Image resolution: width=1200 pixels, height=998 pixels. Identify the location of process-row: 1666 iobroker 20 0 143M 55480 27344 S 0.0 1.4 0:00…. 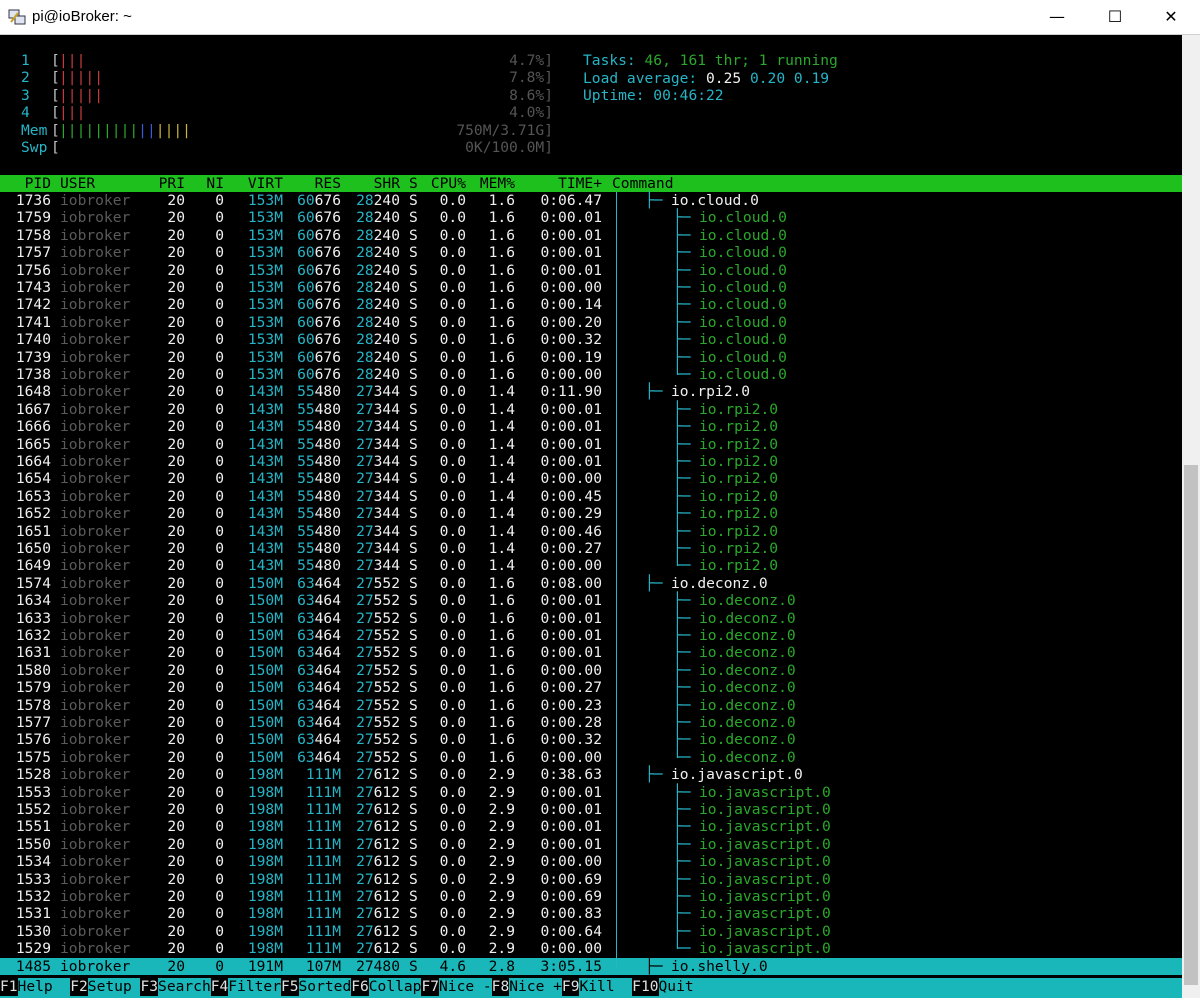
(591, 426).